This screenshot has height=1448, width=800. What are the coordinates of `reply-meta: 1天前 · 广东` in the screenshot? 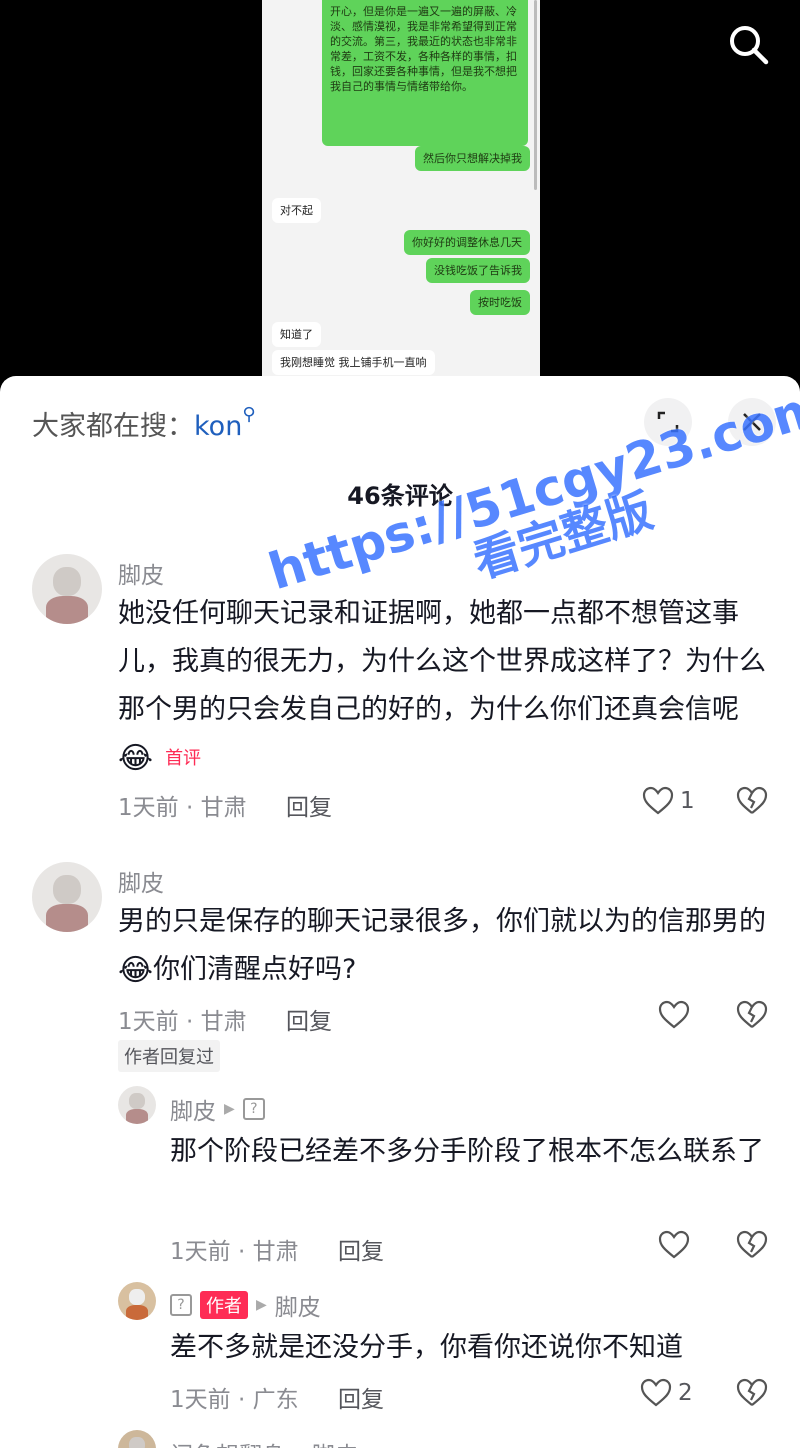 It's located at (234, 1400).